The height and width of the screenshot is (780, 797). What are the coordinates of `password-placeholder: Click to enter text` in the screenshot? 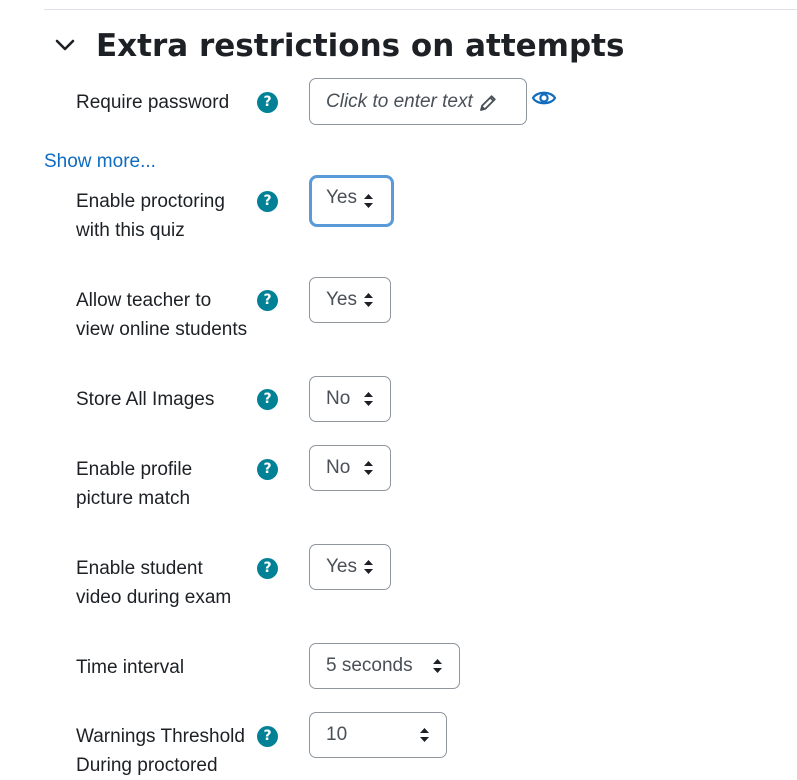 It's located at (399, 101).